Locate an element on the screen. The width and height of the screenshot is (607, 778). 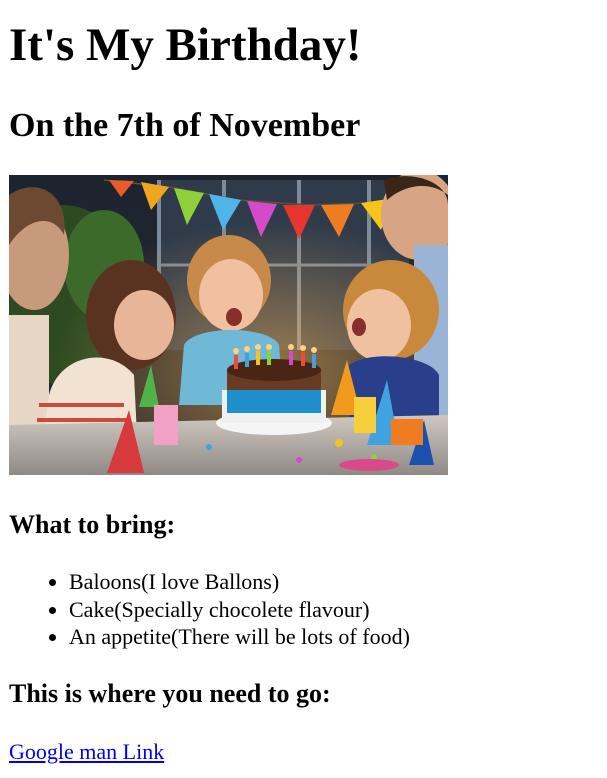
page-title: It's My Birthday! is located at coordinates (185, 45).